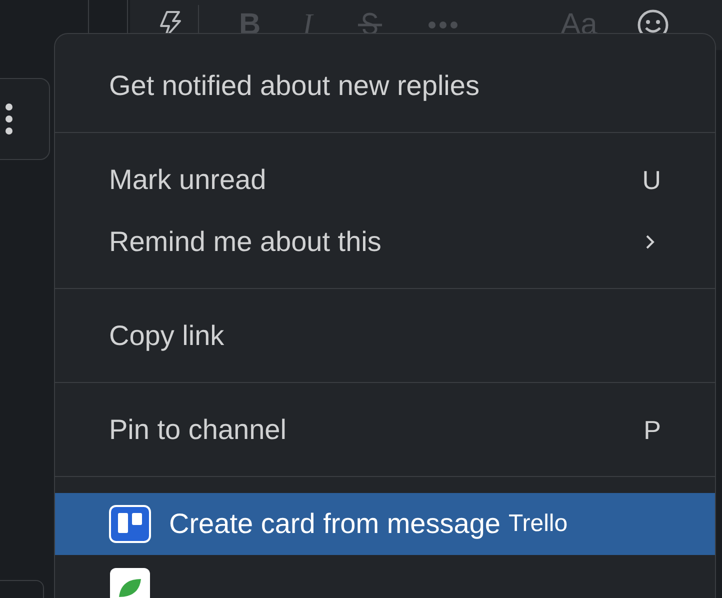  What do you see at coordinates (166, 336) in the screenshot?
I see `menu-item-label: Copy link` at bounding box center [166, 336].